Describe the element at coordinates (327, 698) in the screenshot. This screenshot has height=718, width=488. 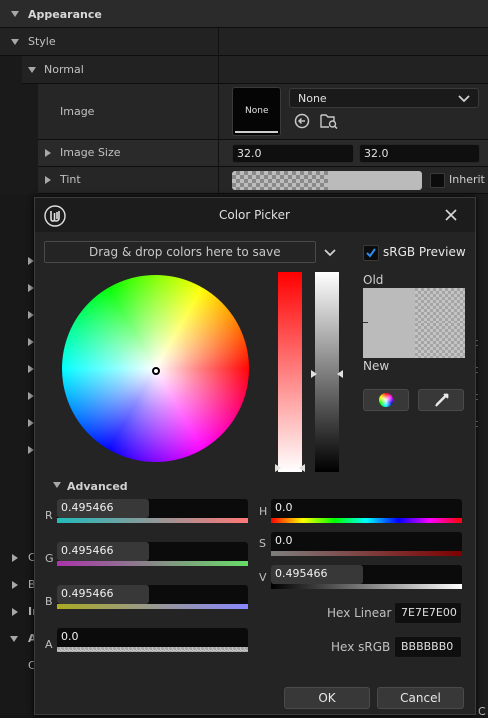
I see `ok-button: OK` at that location.